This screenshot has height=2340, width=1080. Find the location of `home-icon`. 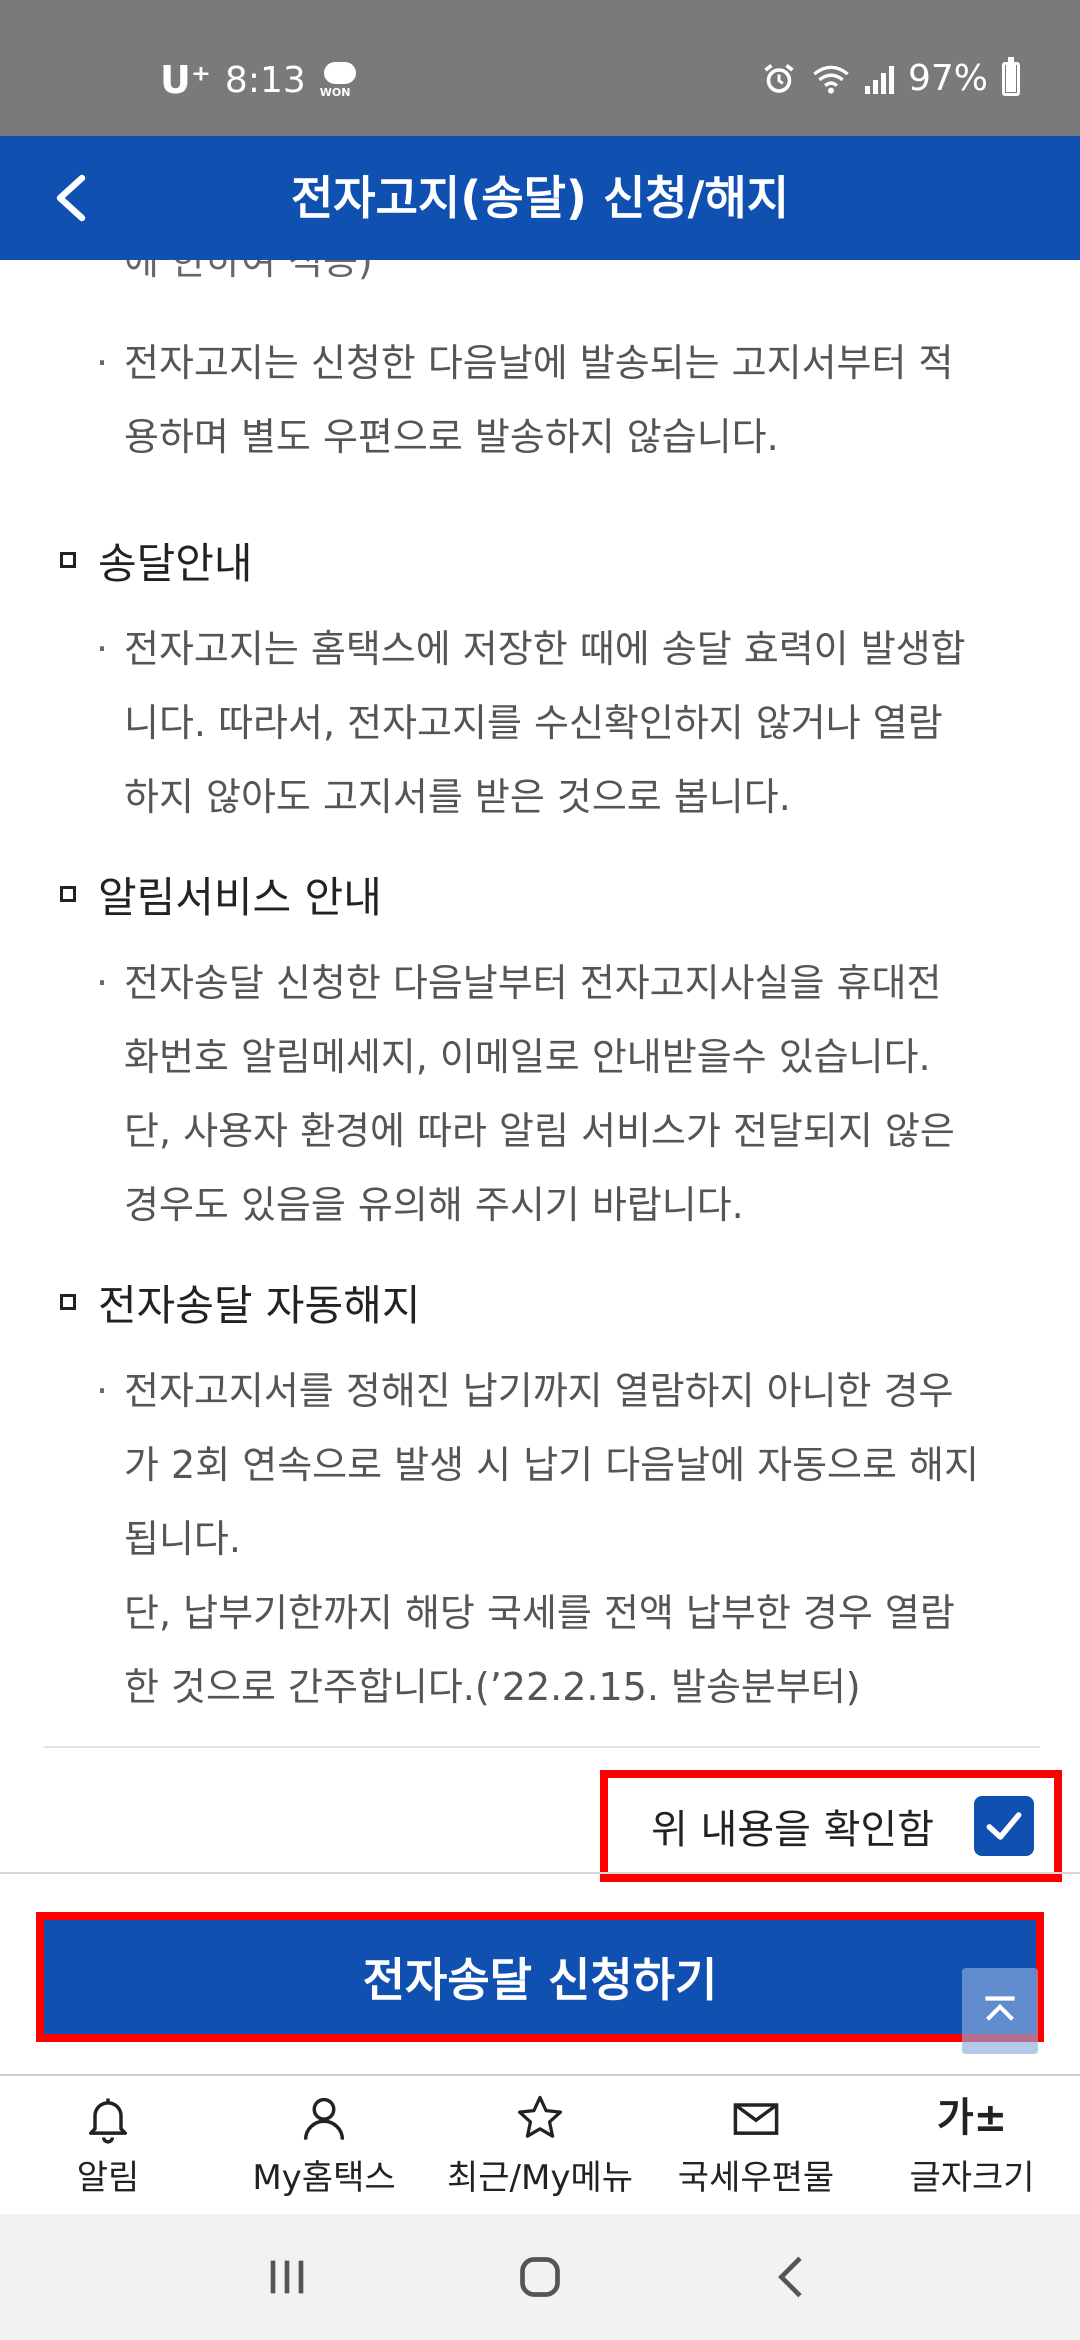

home-icon is located at coordinates (540, 2277).